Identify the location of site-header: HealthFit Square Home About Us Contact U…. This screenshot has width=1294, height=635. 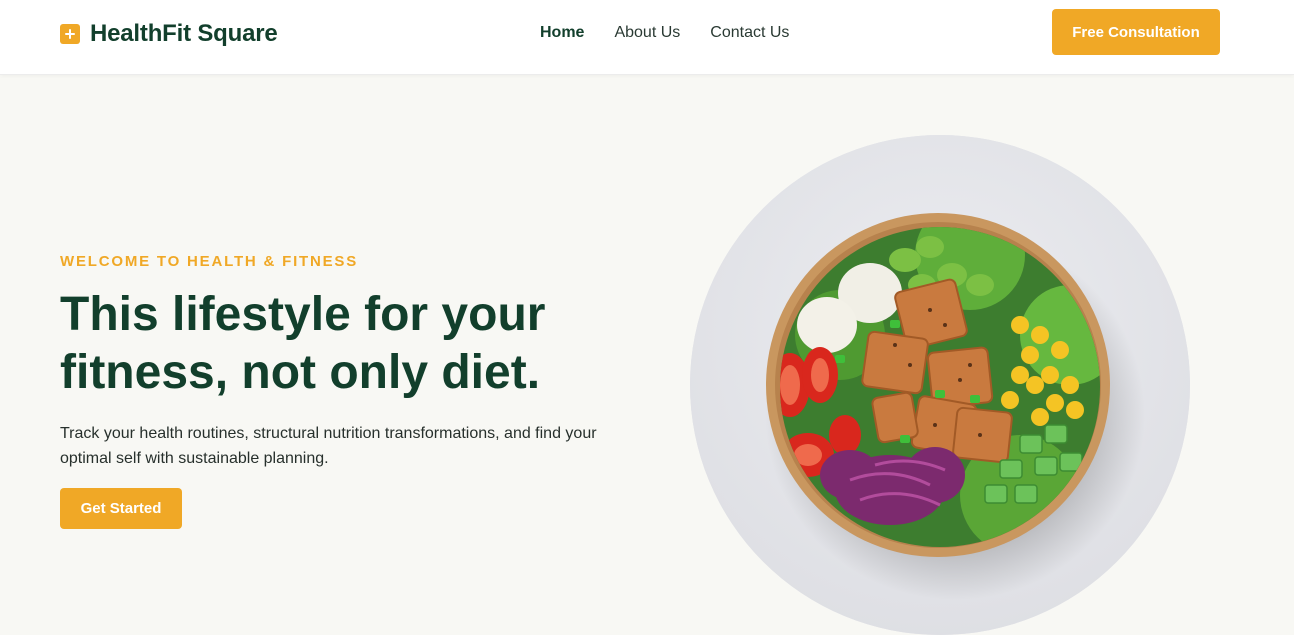
(647, 37).